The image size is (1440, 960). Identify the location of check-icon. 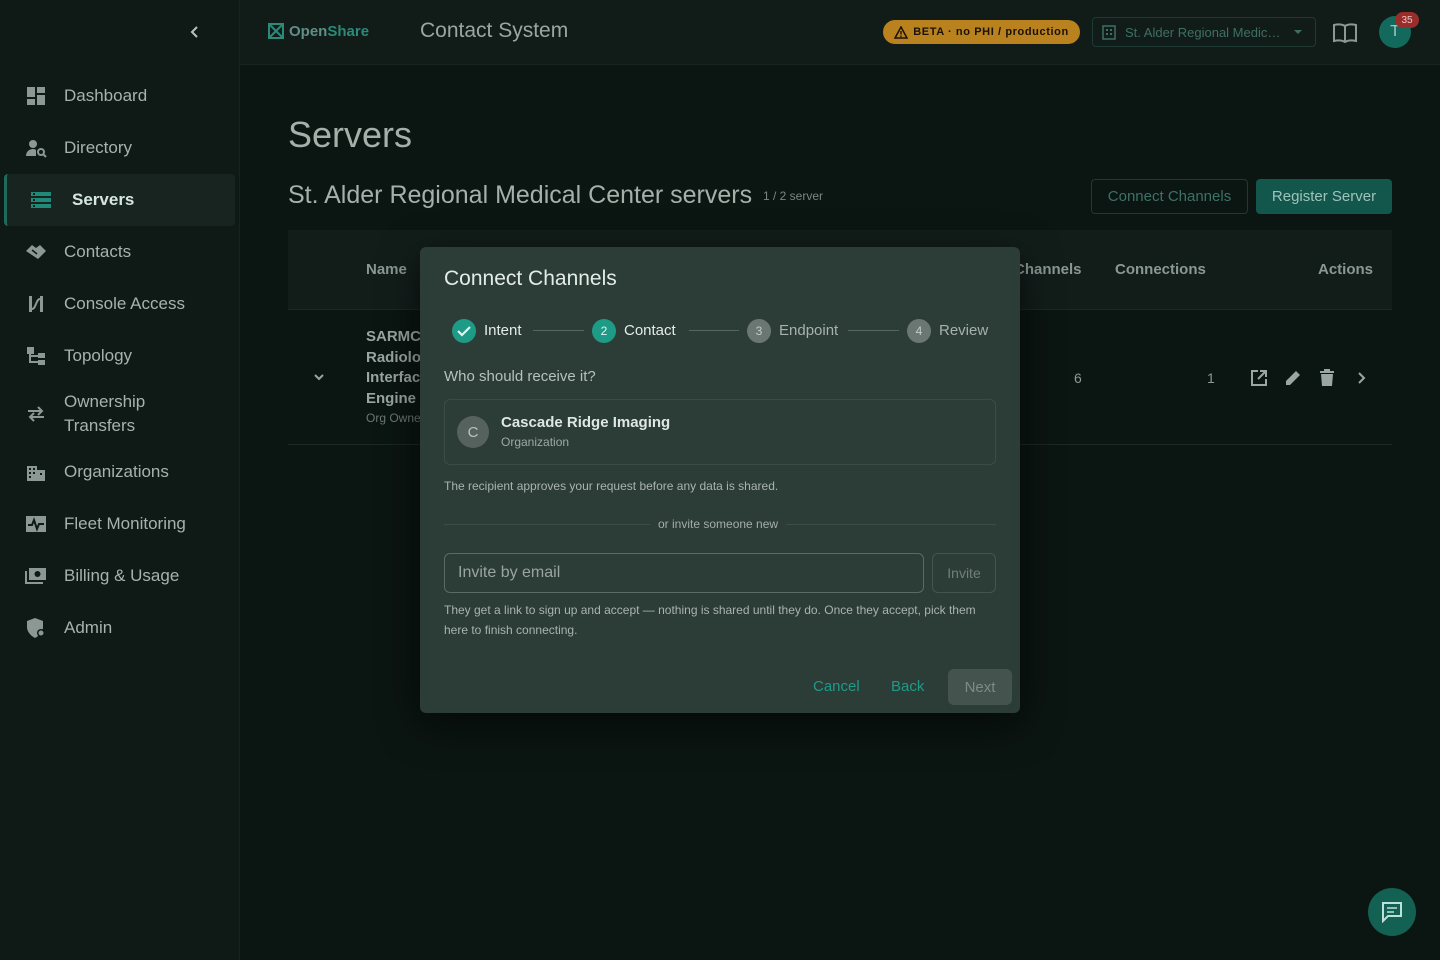
(464, 331).